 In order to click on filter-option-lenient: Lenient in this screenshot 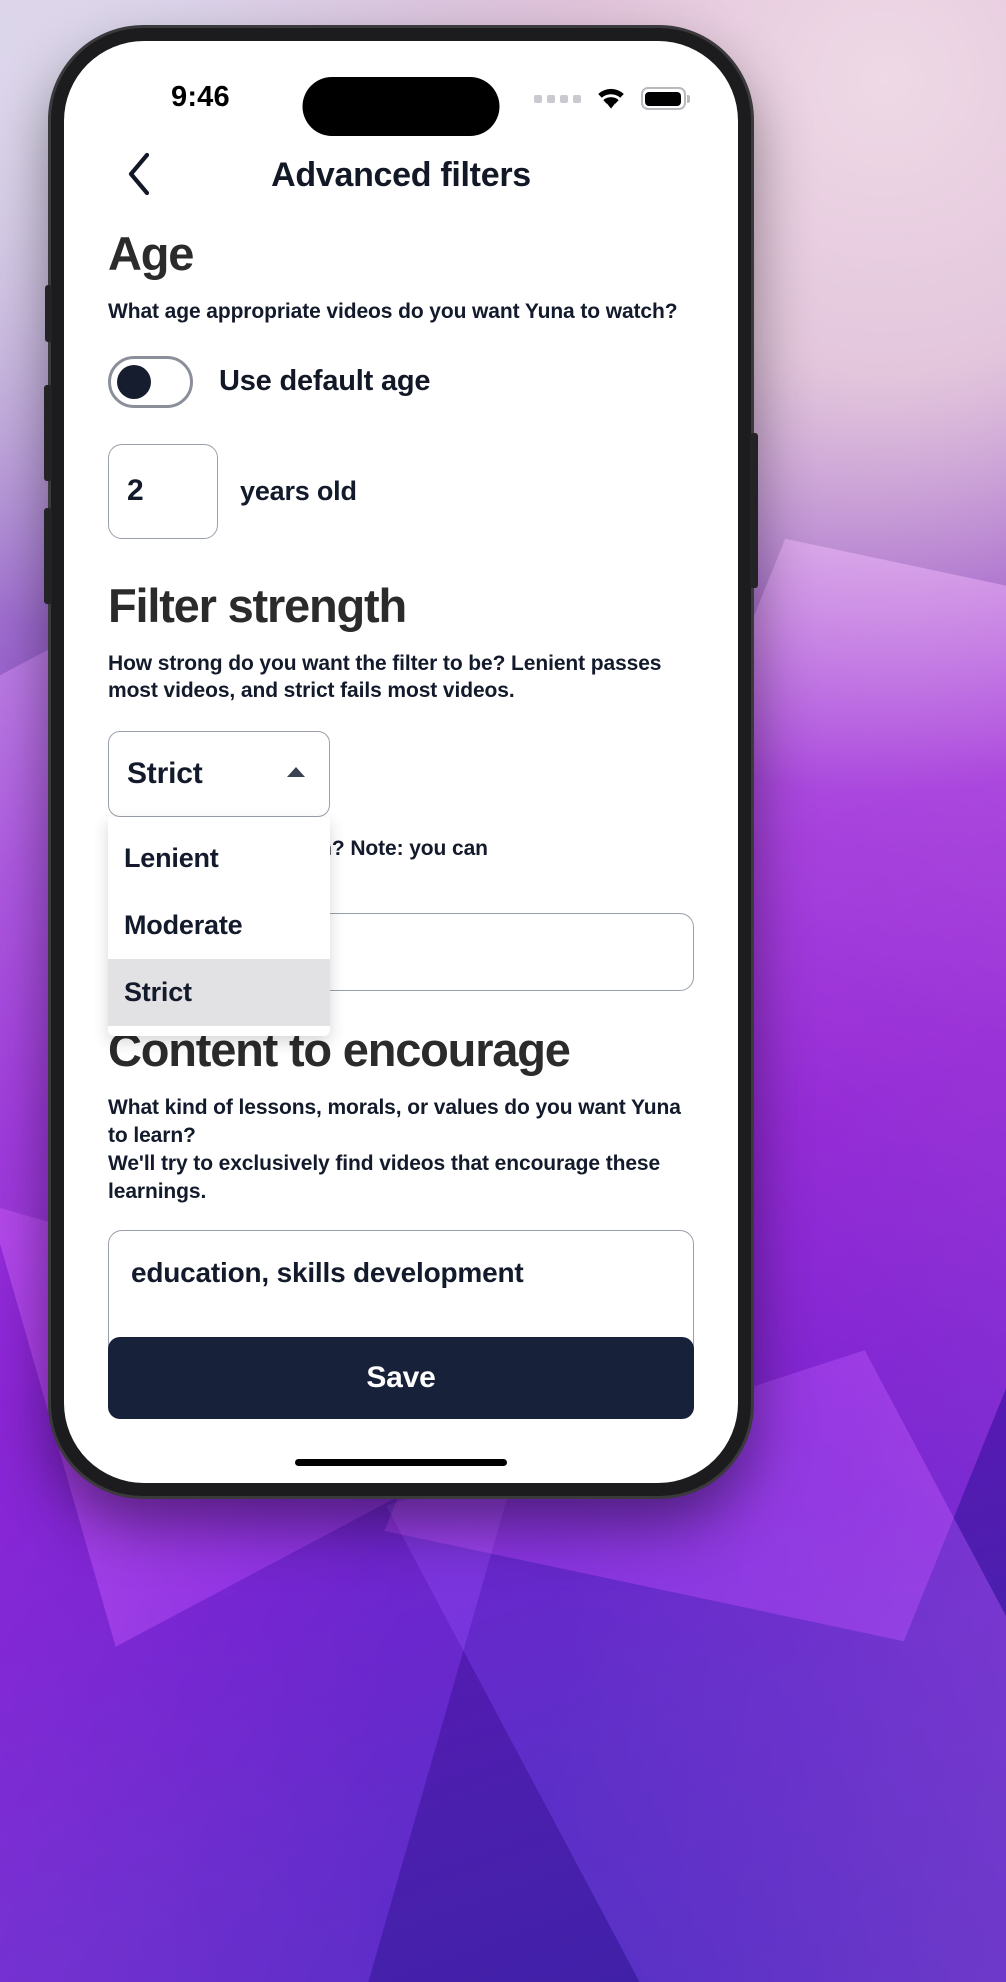, I will do `click(219, 858)`.